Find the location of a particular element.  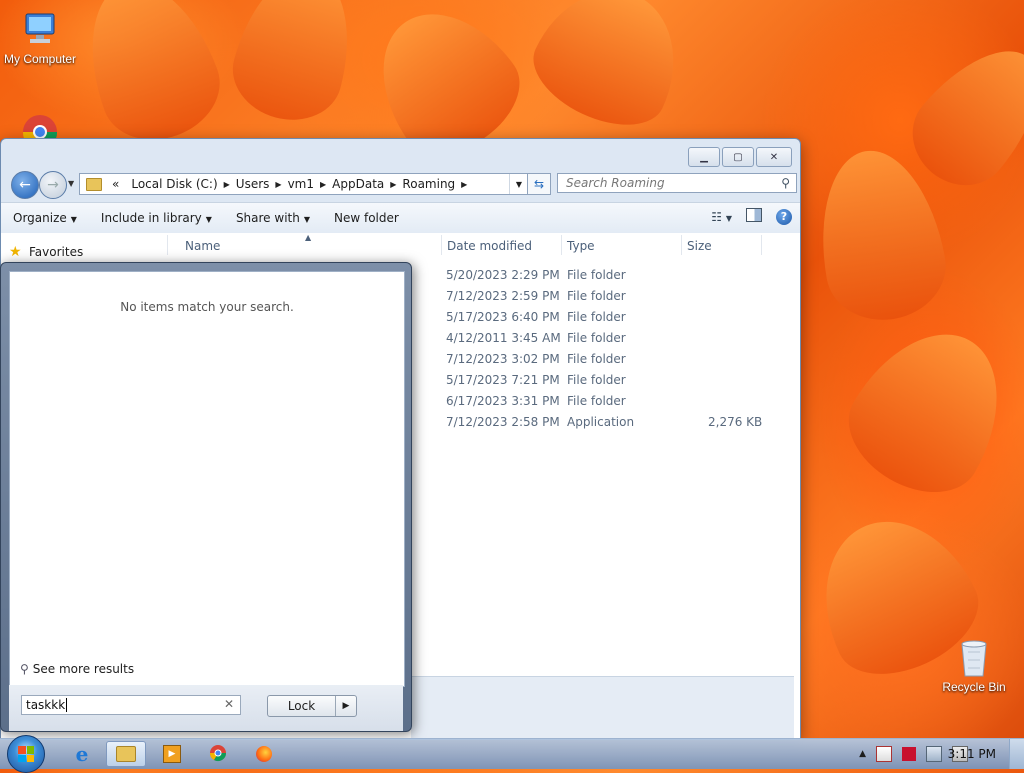

include-in-library-label: Include in library is located at coordinates (151, 218).